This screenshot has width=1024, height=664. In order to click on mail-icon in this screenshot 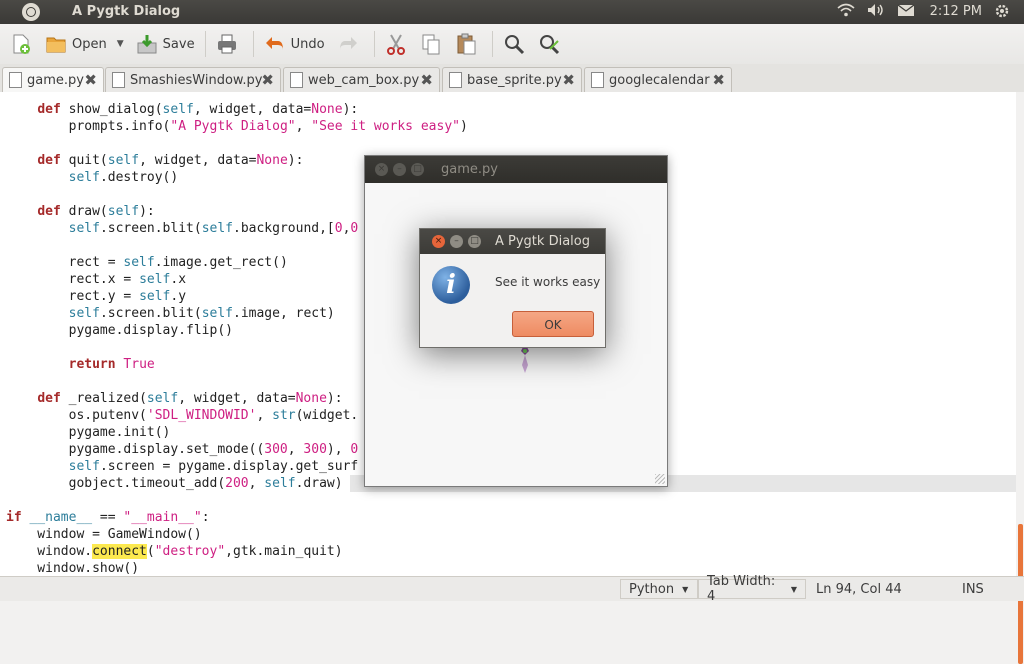, I will do `click(906, 11)`.